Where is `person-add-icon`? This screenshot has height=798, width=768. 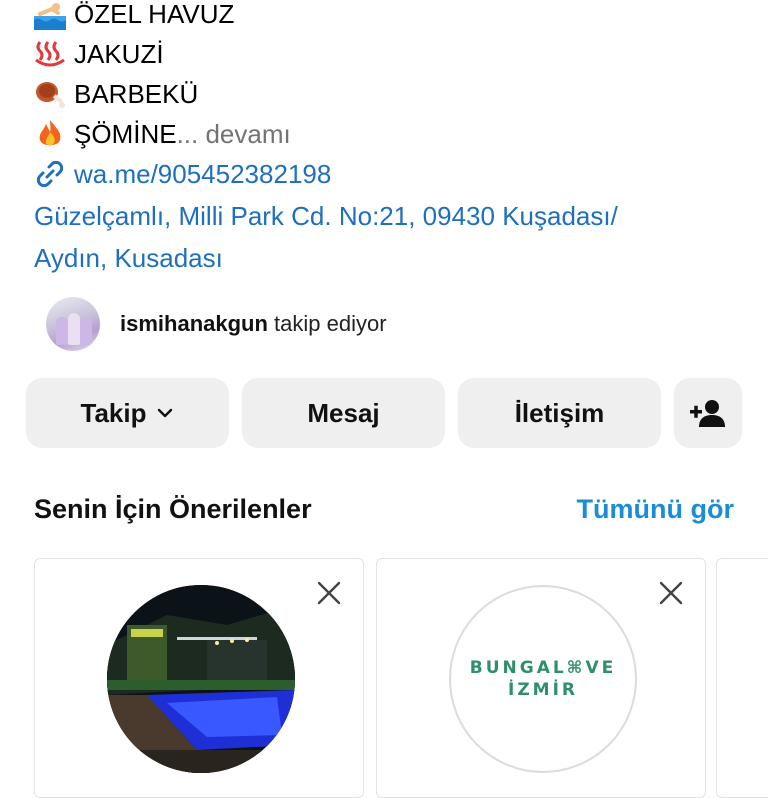
person-add-icon is located at coordinates (707, 413).